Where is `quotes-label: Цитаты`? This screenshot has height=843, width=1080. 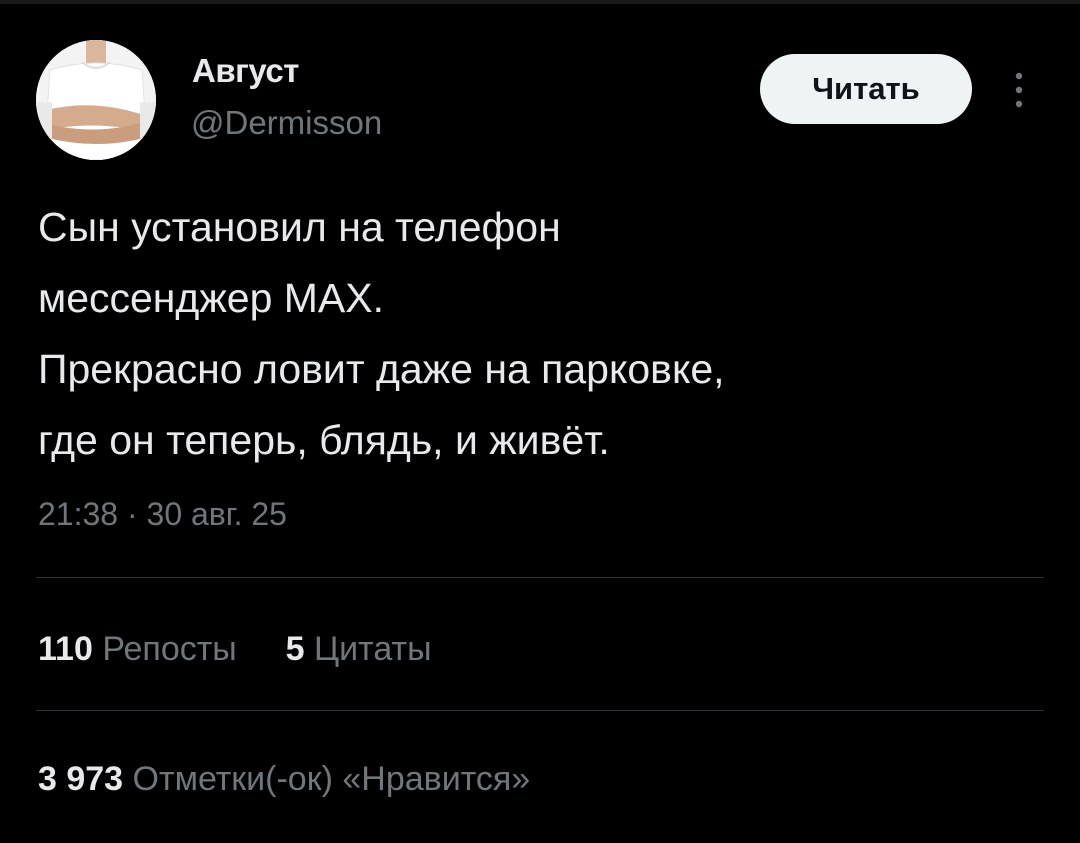
quotes-label: Цитаты is located at coordinates (373, 649).